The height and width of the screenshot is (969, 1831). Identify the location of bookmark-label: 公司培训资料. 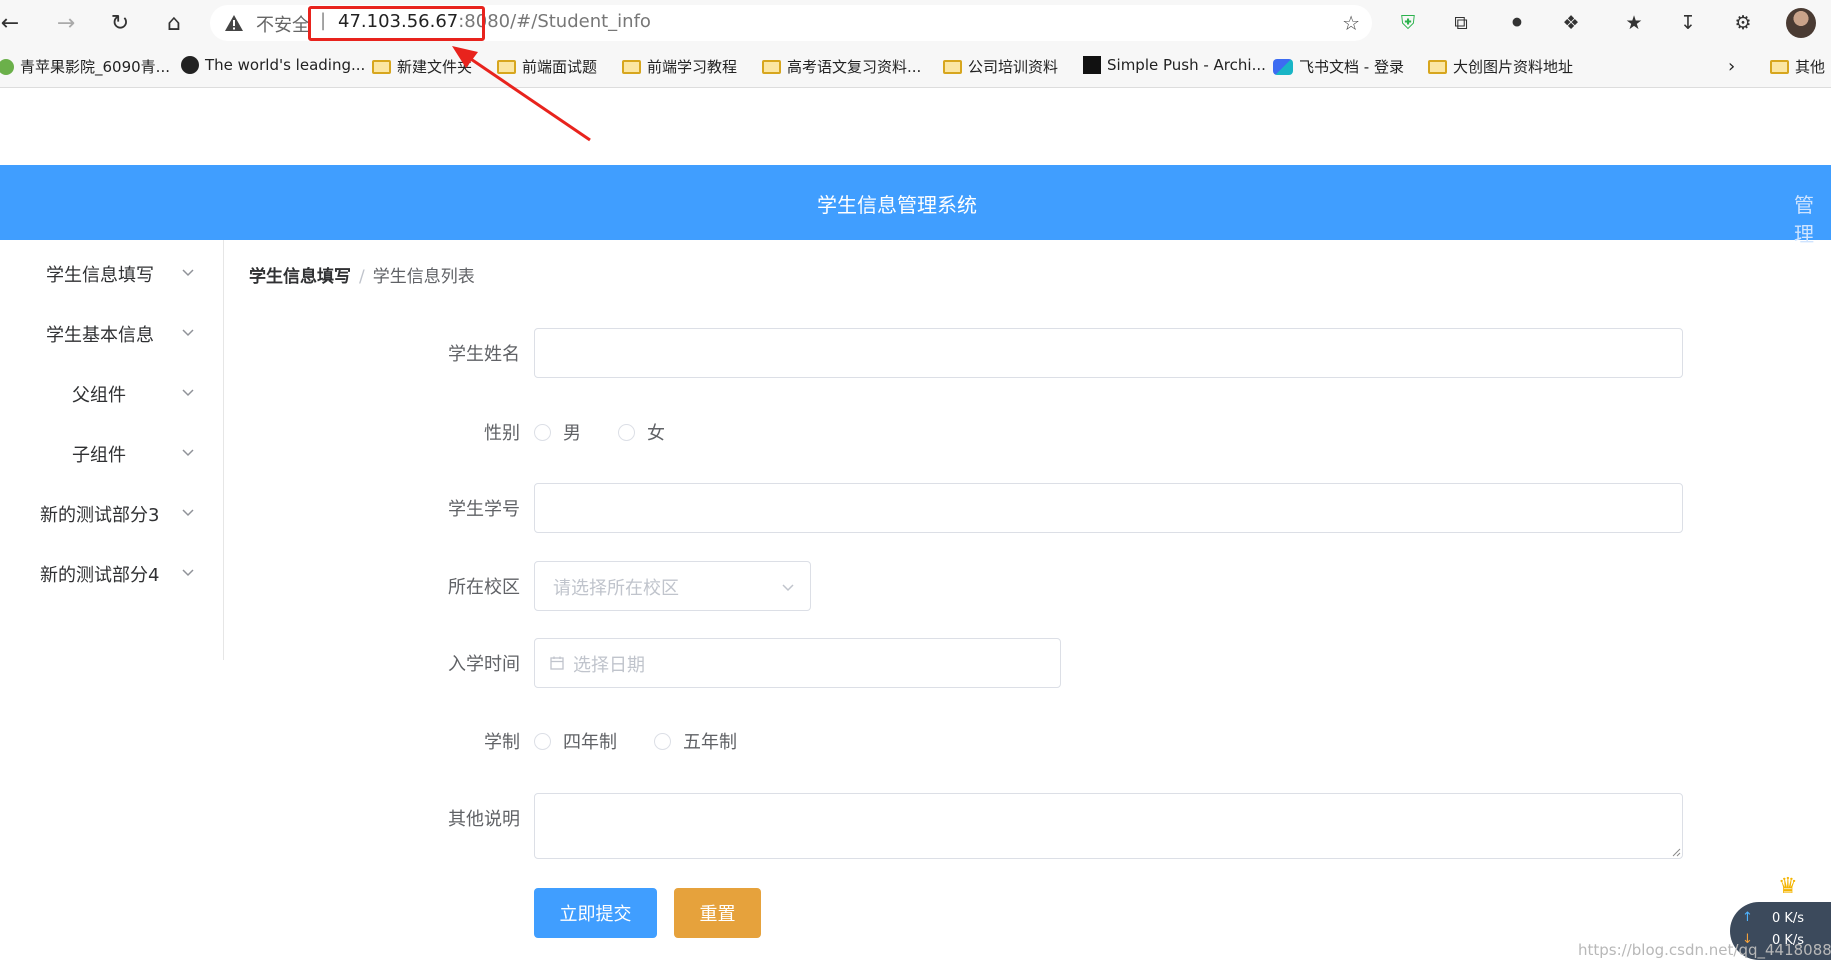
(1013, 67).